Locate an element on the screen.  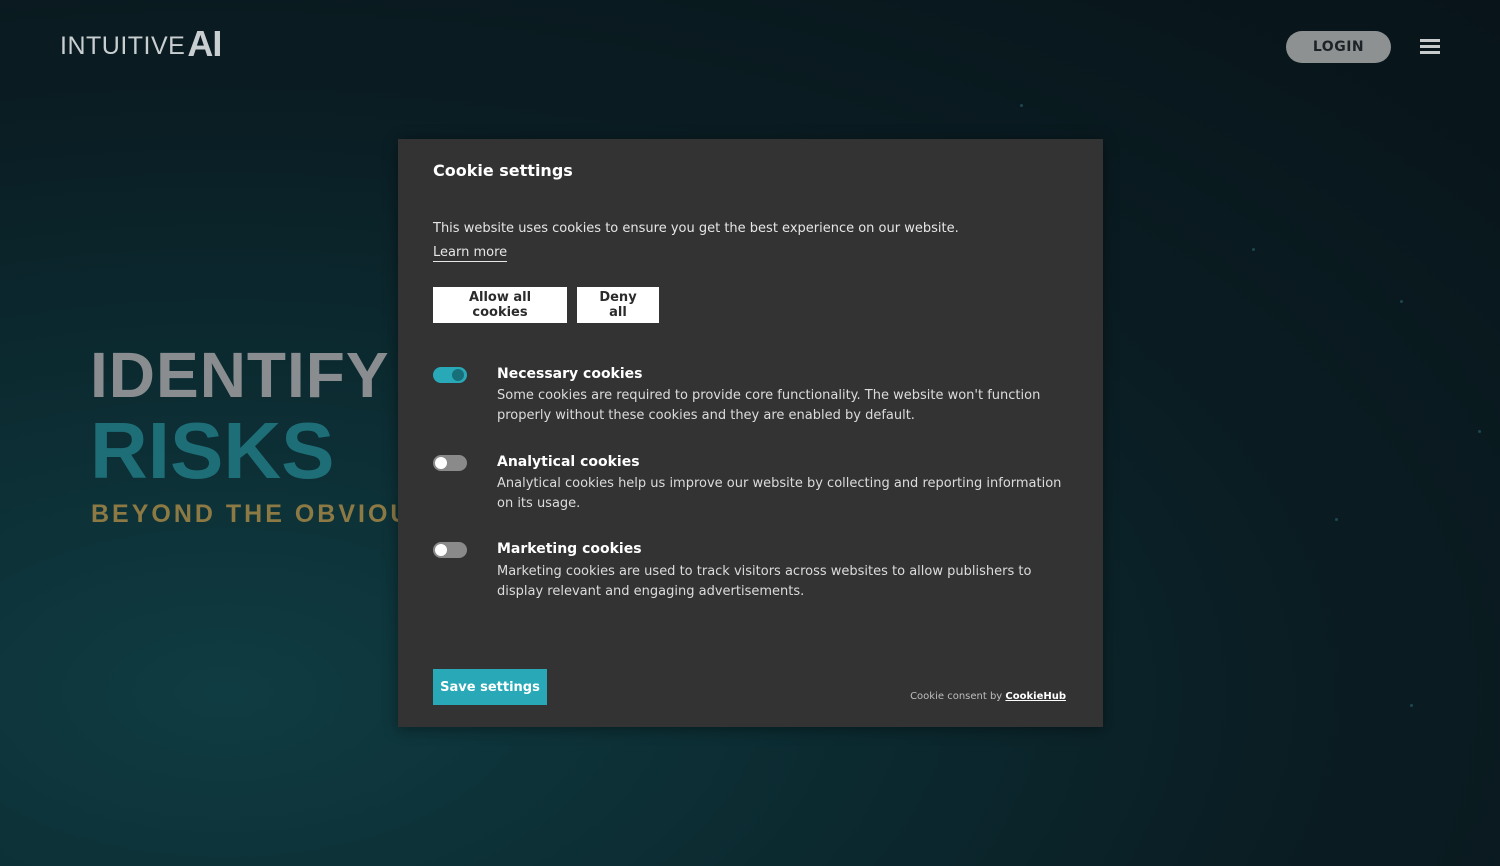
hero-heading-line1: IDENTIFY is located at coordinates (240, 375).